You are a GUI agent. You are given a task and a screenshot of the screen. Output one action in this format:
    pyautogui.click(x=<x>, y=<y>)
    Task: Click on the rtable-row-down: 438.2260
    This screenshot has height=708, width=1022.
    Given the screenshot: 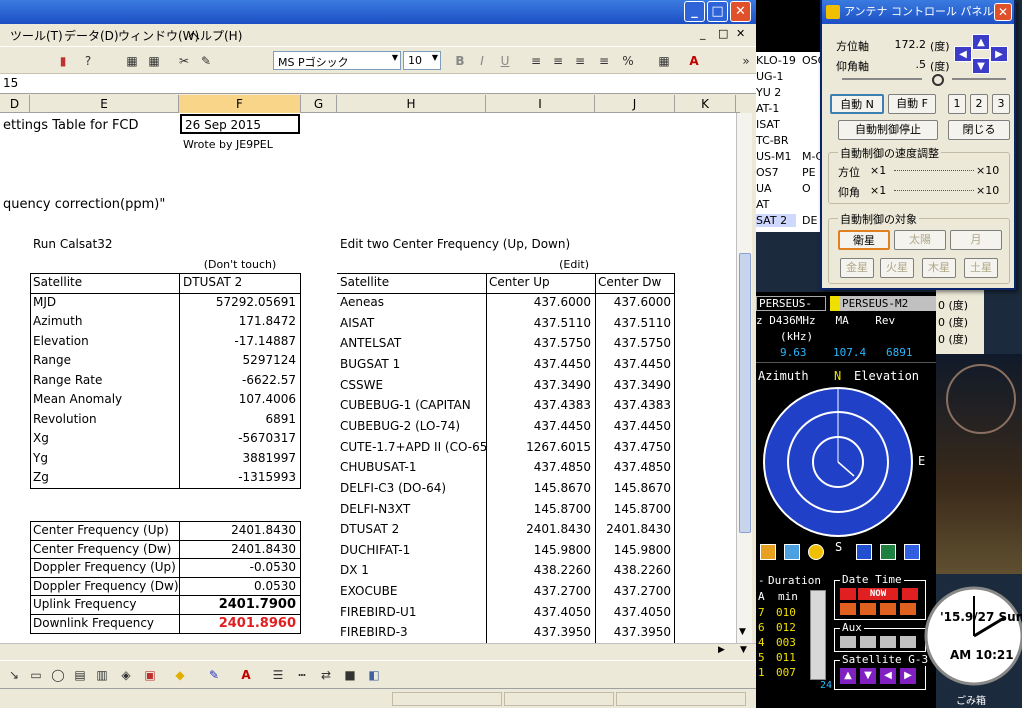 What is the action you would take?
    pyautogui.click(x=635, y=570)
    